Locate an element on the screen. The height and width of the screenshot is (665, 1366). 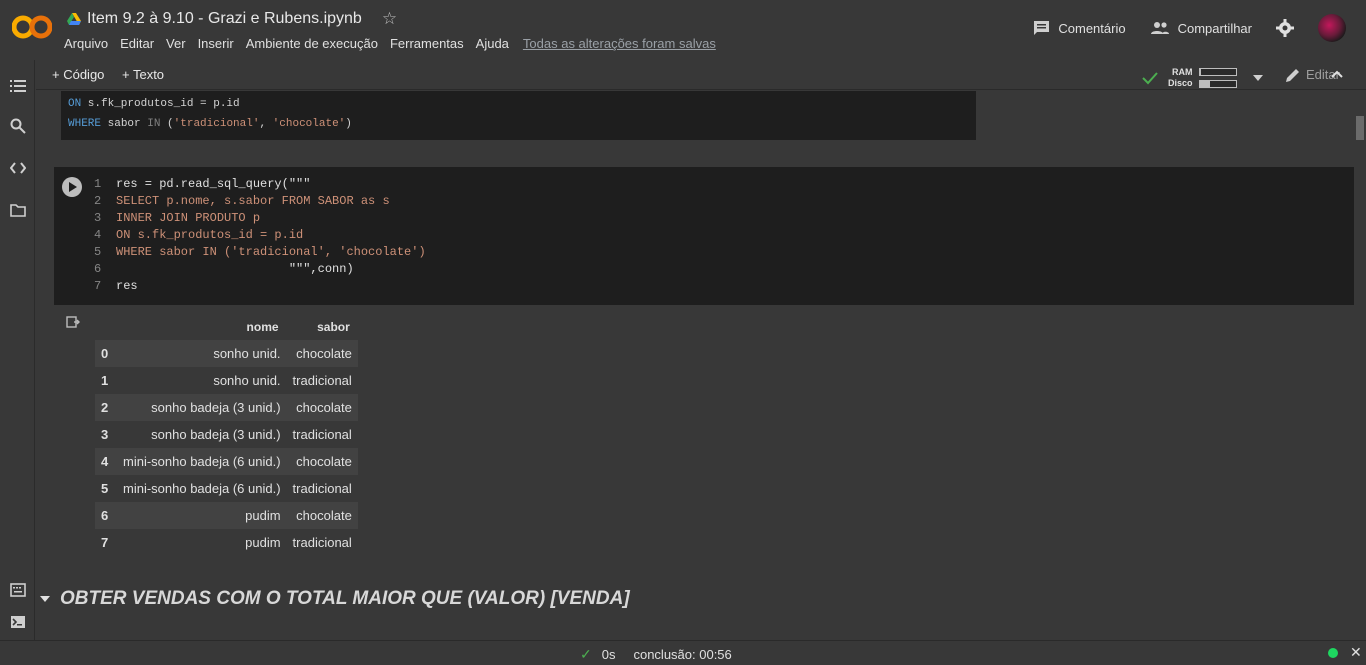
row-index: 7 is located at coordinates (105, 542).